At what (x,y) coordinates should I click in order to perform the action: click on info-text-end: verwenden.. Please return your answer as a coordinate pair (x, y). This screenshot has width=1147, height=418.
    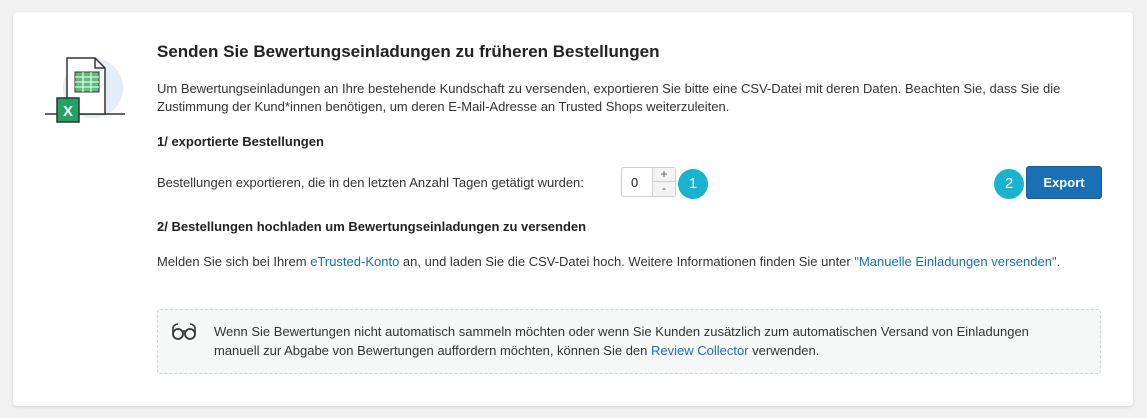
    Looking at the image, I should click on (784, 350).